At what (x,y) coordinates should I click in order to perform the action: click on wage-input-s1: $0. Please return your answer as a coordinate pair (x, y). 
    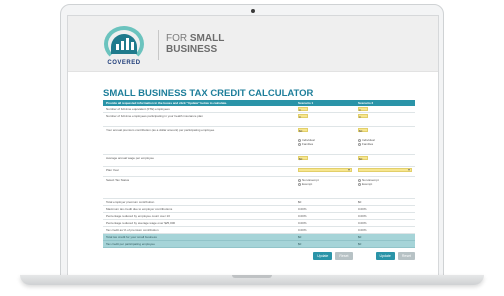
    Looking at the image, I should click on (303, 158).